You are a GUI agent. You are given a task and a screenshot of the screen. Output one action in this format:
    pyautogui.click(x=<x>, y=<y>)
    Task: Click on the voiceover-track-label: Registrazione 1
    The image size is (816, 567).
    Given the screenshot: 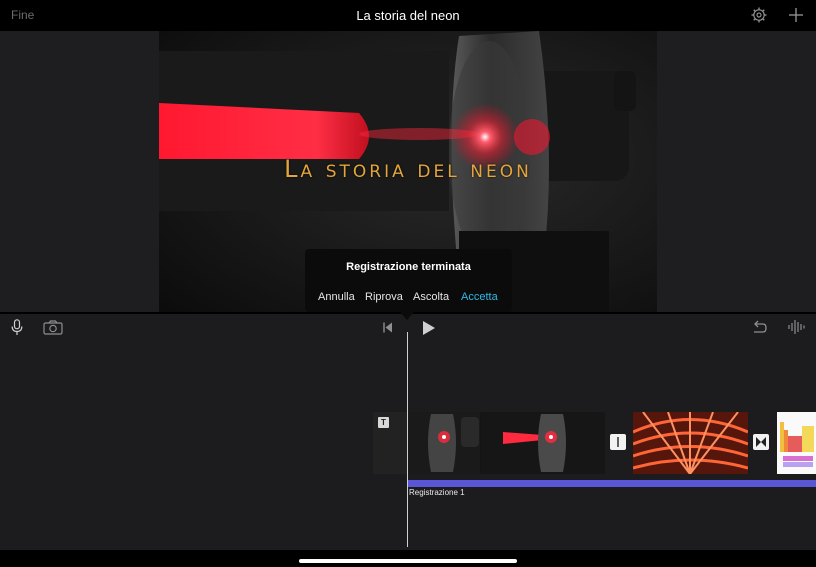 What is the action you would take?
    pyautogui.click(x=437, y=492)
    